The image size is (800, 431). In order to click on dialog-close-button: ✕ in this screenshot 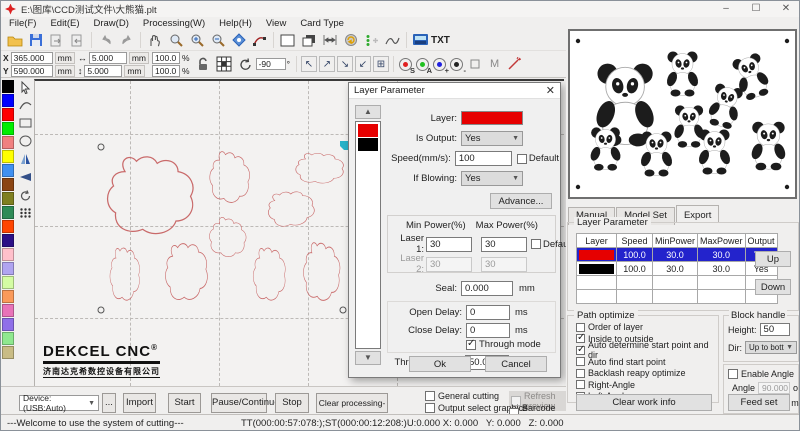, I will do `click(550, 90)`.